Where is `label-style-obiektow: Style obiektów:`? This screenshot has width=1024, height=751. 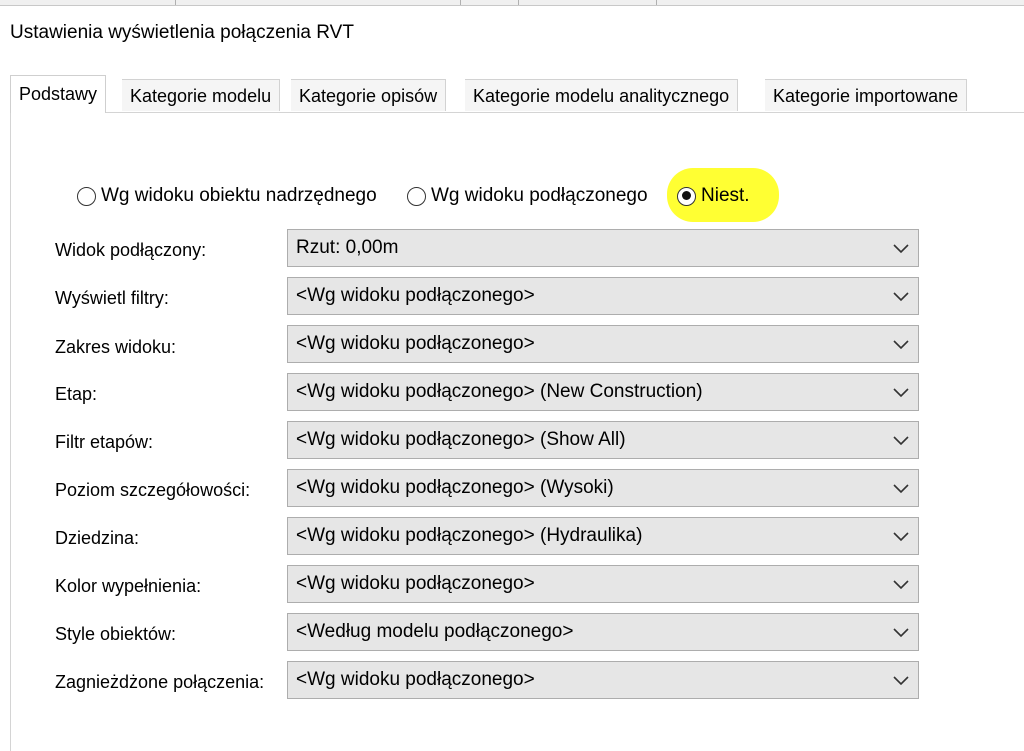
label-style-obiektow: Style obiektów: is located at coordinates (116, 634).